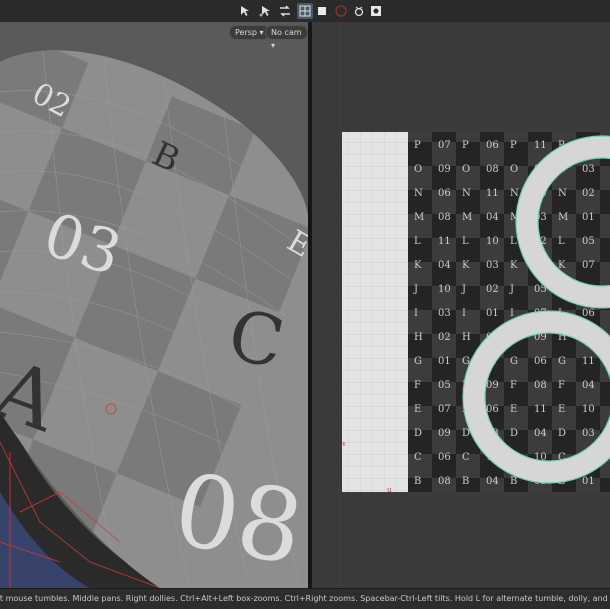 The height and width of the screenshot is (609, 610). What do you see at coordinates (286, 37) in the screenshot?
I see `cam-menu: No cam ▾` at bounding box center [286, 37].